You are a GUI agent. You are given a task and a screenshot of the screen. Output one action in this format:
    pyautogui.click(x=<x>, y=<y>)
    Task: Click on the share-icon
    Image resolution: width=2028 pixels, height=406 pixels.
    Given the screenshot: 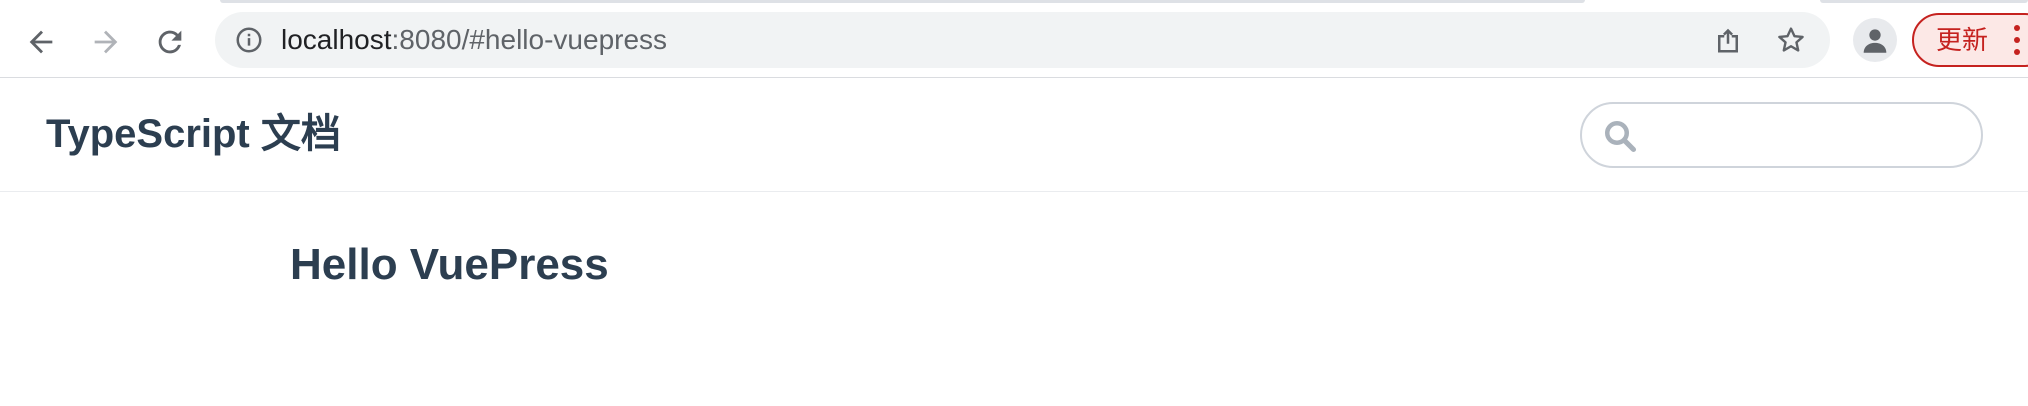 What is the action you would take?
    pyautogui.click(x=1728, y=40)
    